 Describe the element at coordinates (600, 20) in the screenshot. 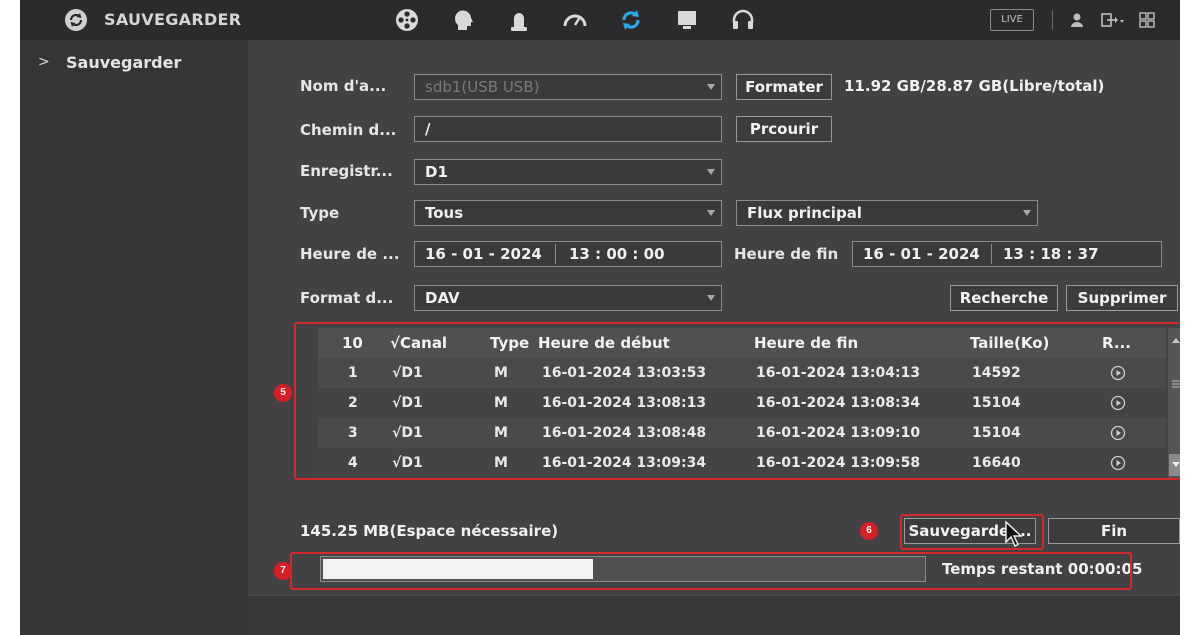

I see `top-bar: SAUVEGARDER LIVE` at that location.